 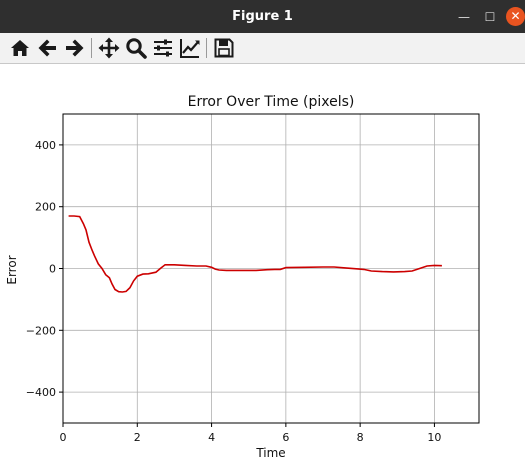 I want to click on save-icon, so click(x=224, y=48).